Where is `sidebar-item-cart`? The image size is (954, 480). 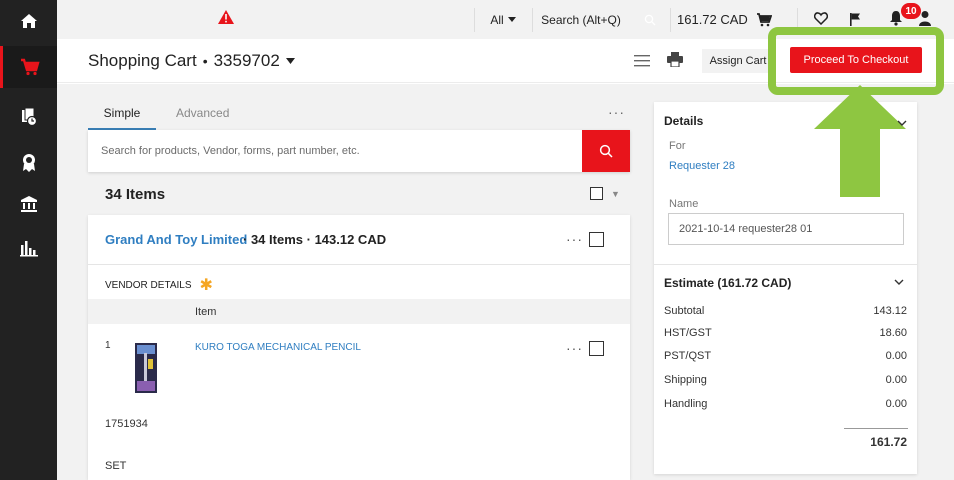
sidebar-item-cart is located at coordinates (28, 67).